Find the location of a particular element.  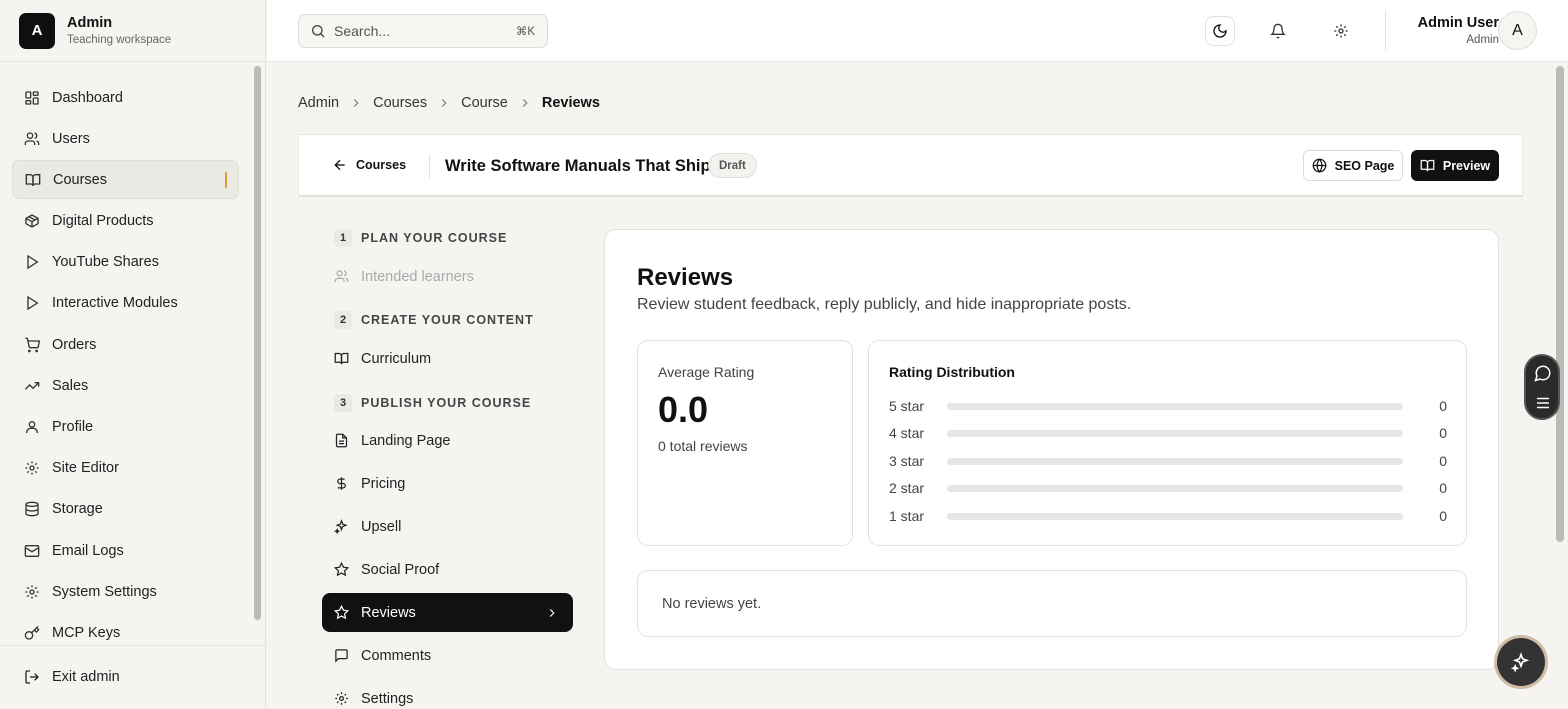

rating-row-label: 1 star is located at coordinates (907, 516).